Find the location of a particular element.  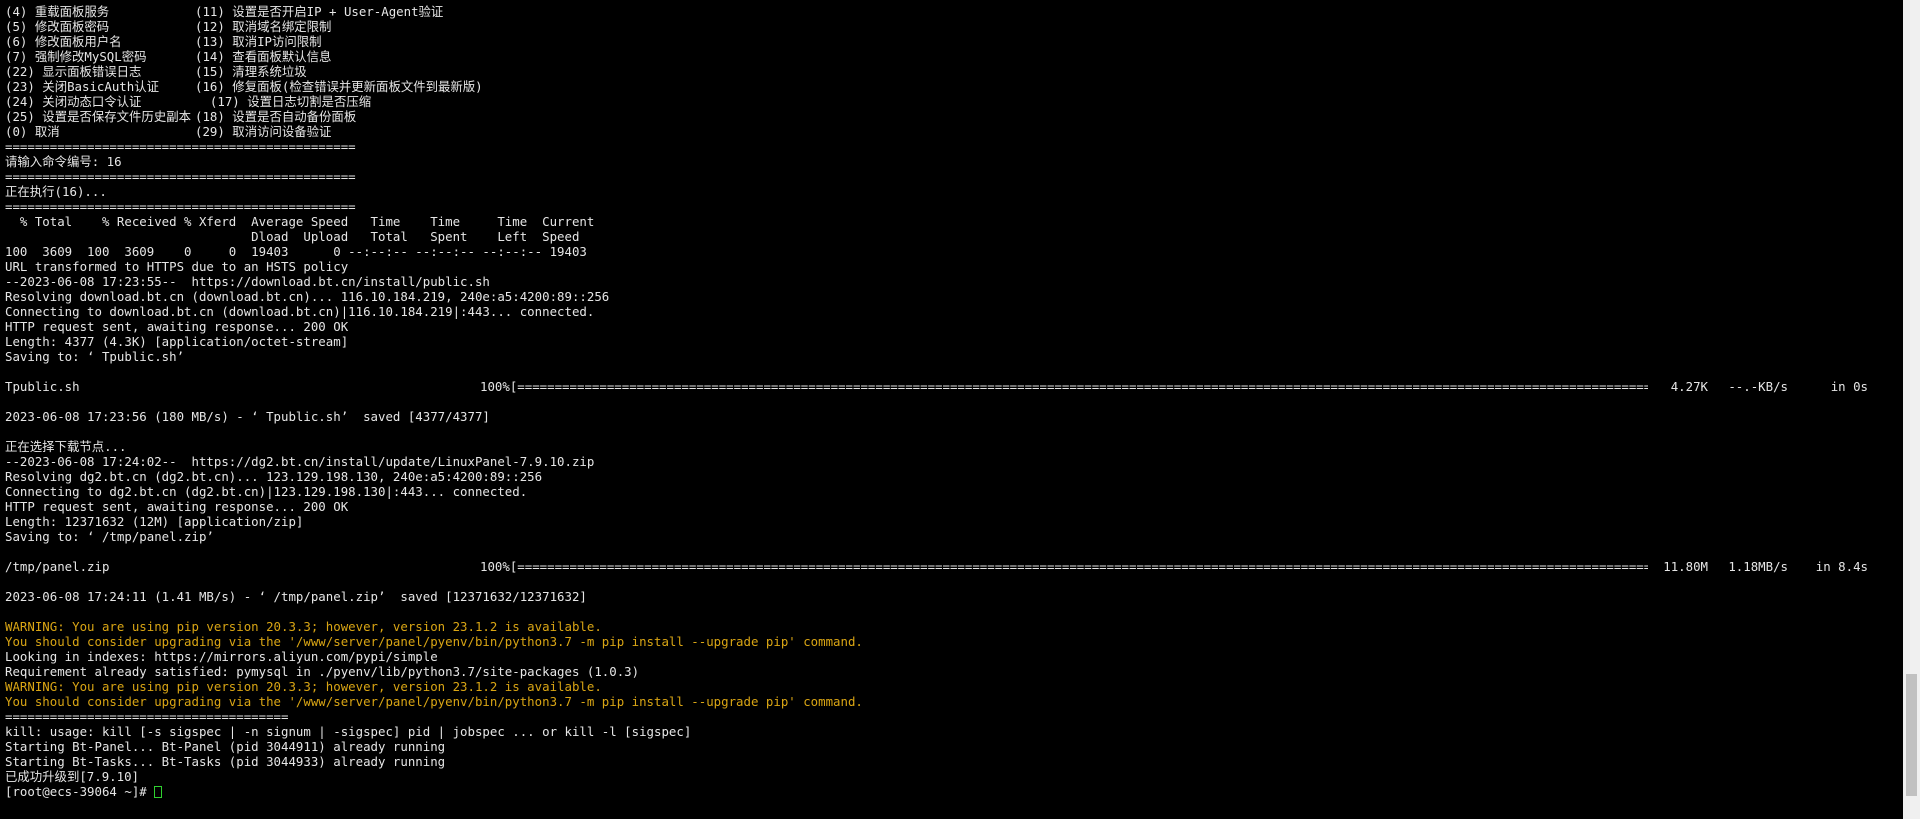

output-line: 已成功升级到[7.9.10] is located at coordinates (72, 776).